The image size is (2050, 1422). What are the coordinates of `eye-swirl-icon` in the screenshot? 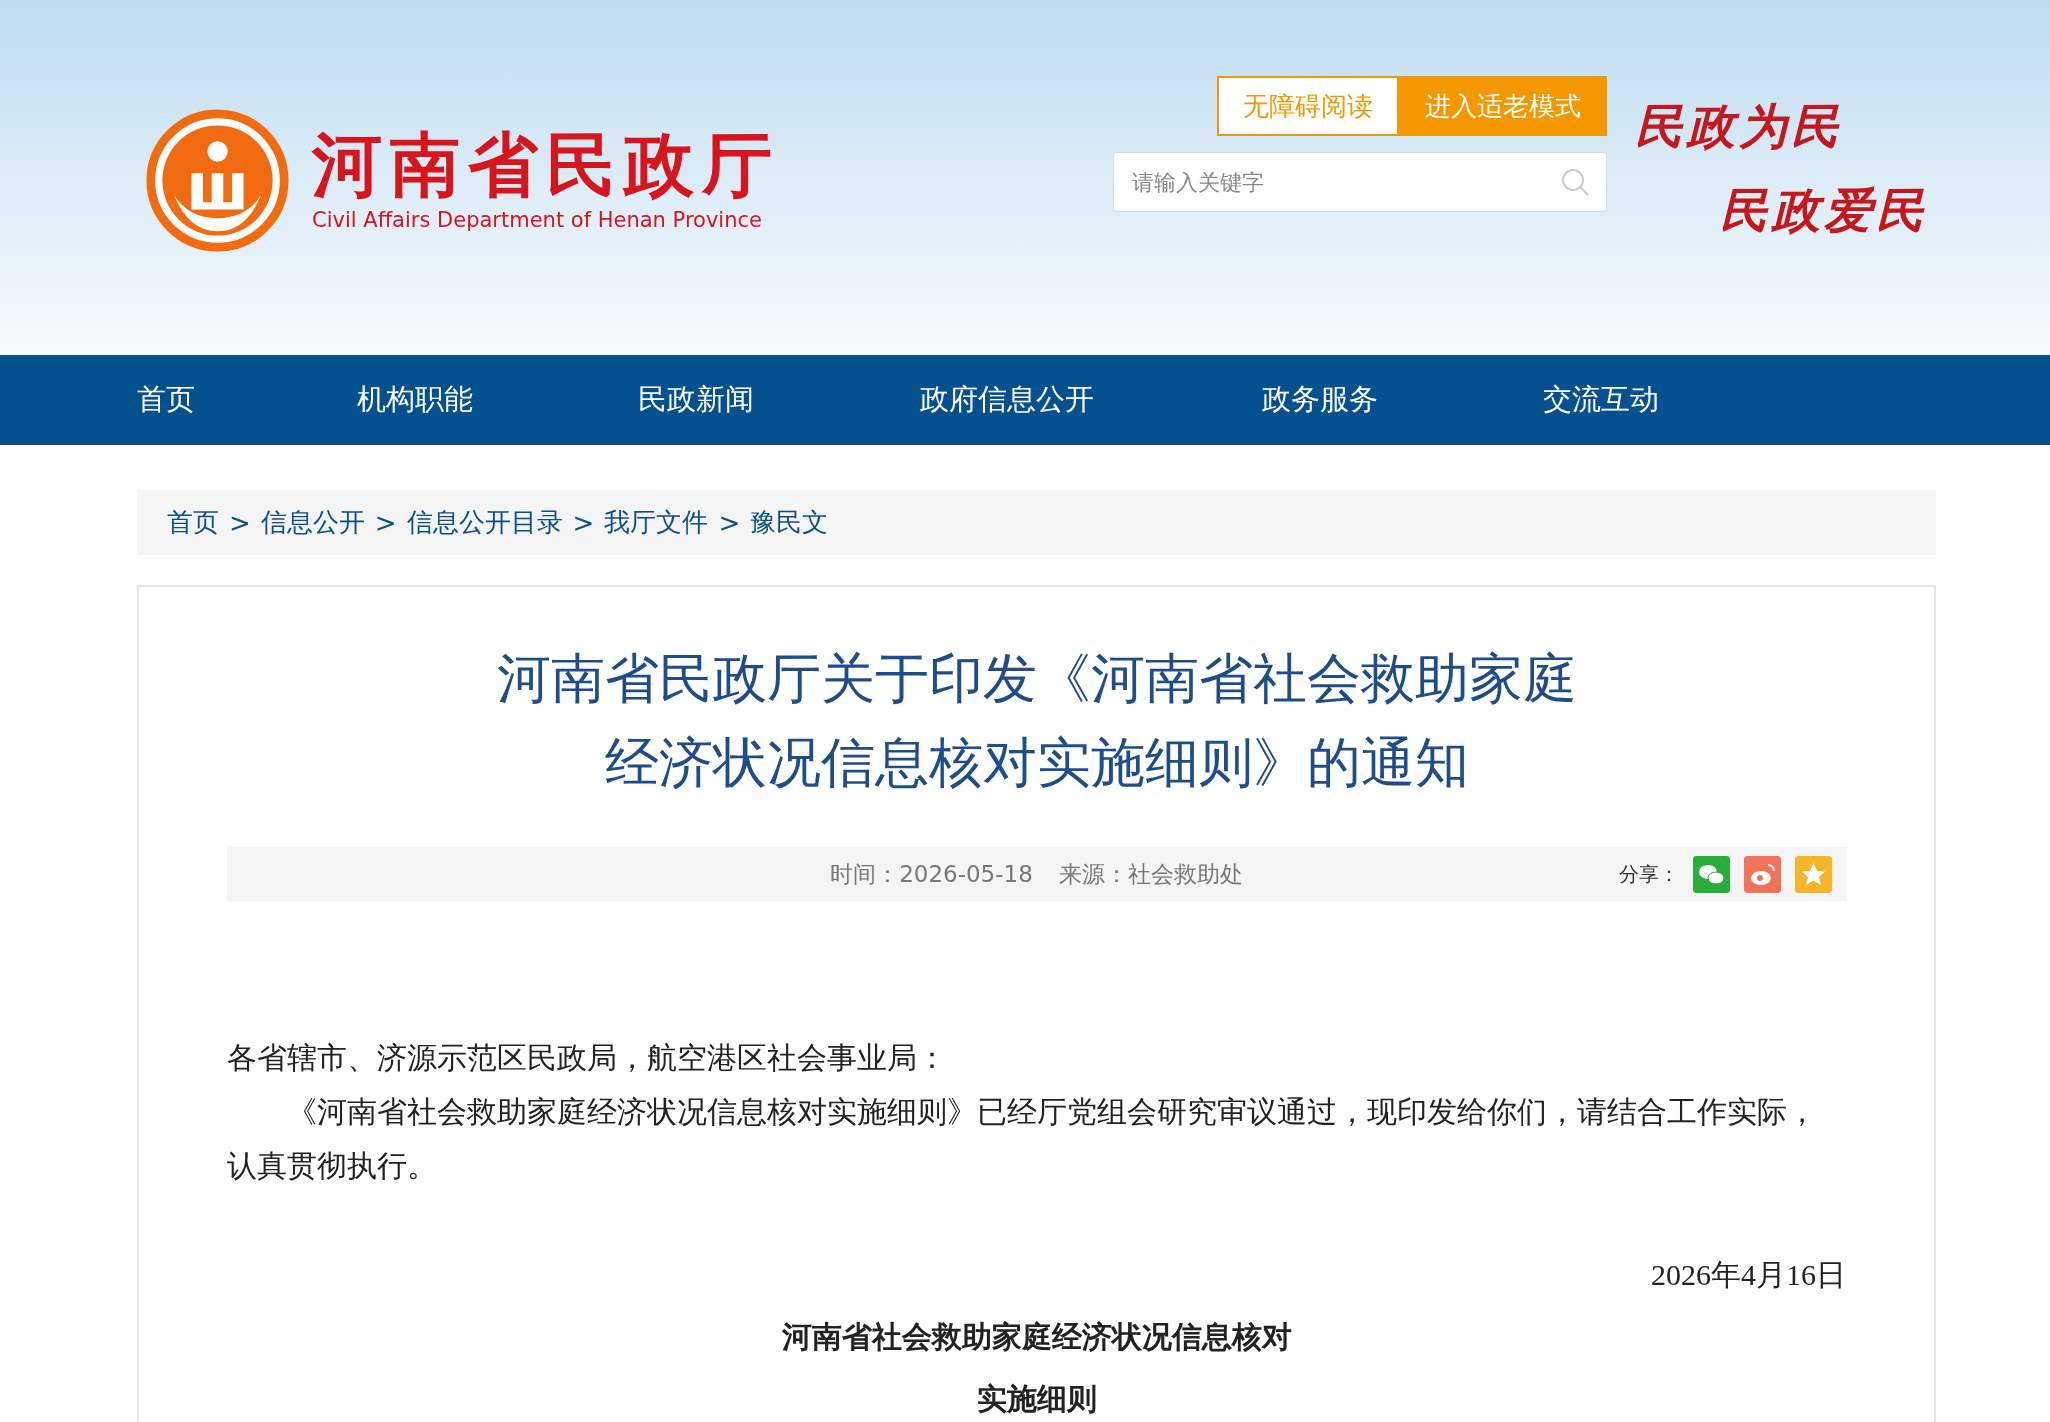 It's located at (1762, 874).